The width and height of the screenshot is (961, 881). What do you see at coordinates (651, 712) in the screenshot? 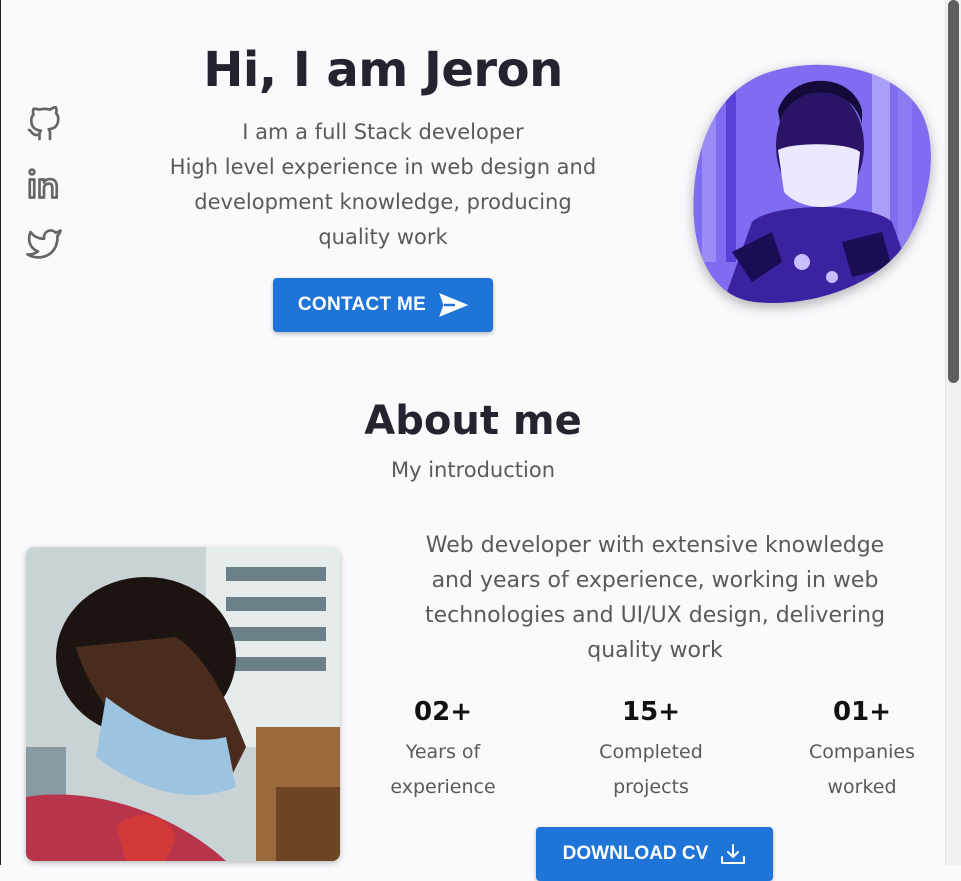
I see `stat-number: 15+` at bounding box center [651, 712].